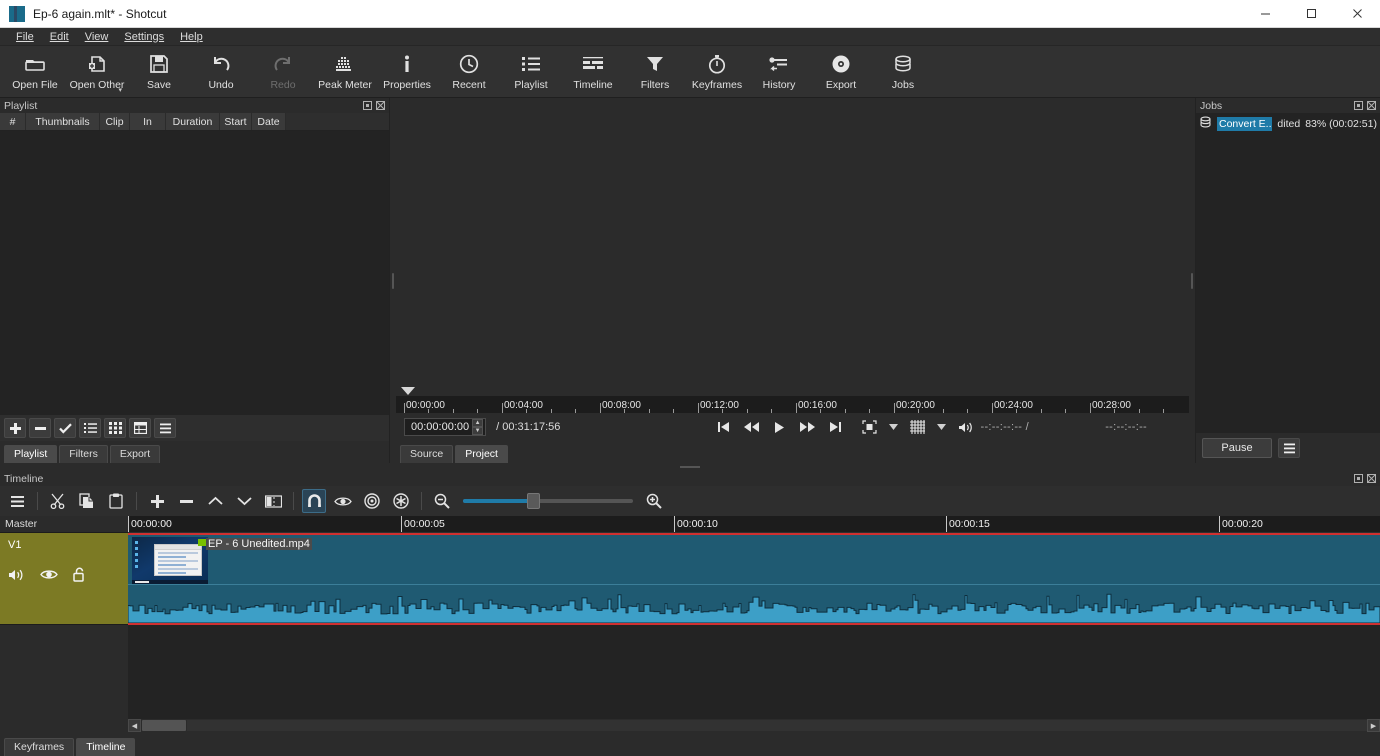  I want to click on skip-to-start-button, so click(724, 427).